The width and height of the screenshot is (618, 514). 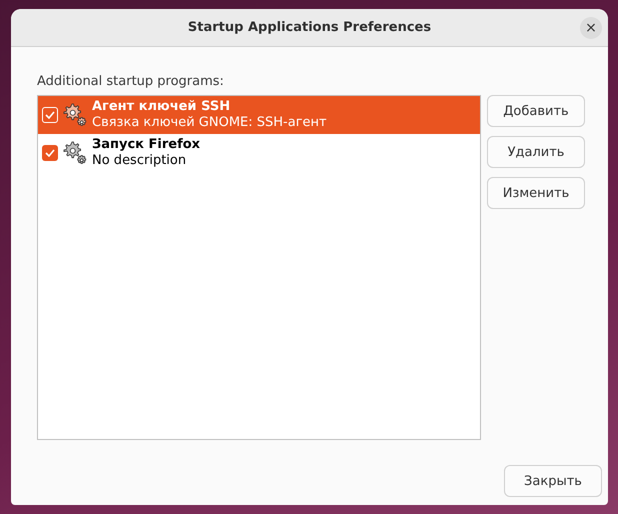 I want to click on action-button: Изменить, so click(x=536, y=193).